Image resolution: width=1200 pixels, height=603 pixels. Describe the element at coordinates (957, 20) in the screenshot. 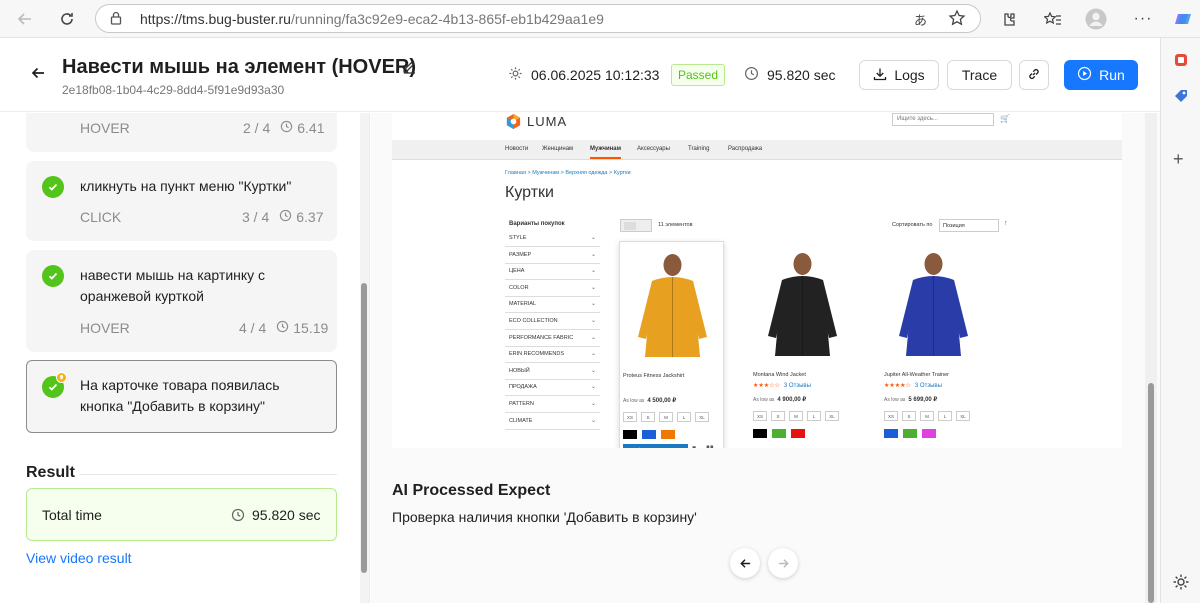

I see `favorite-star-icon` at that location.